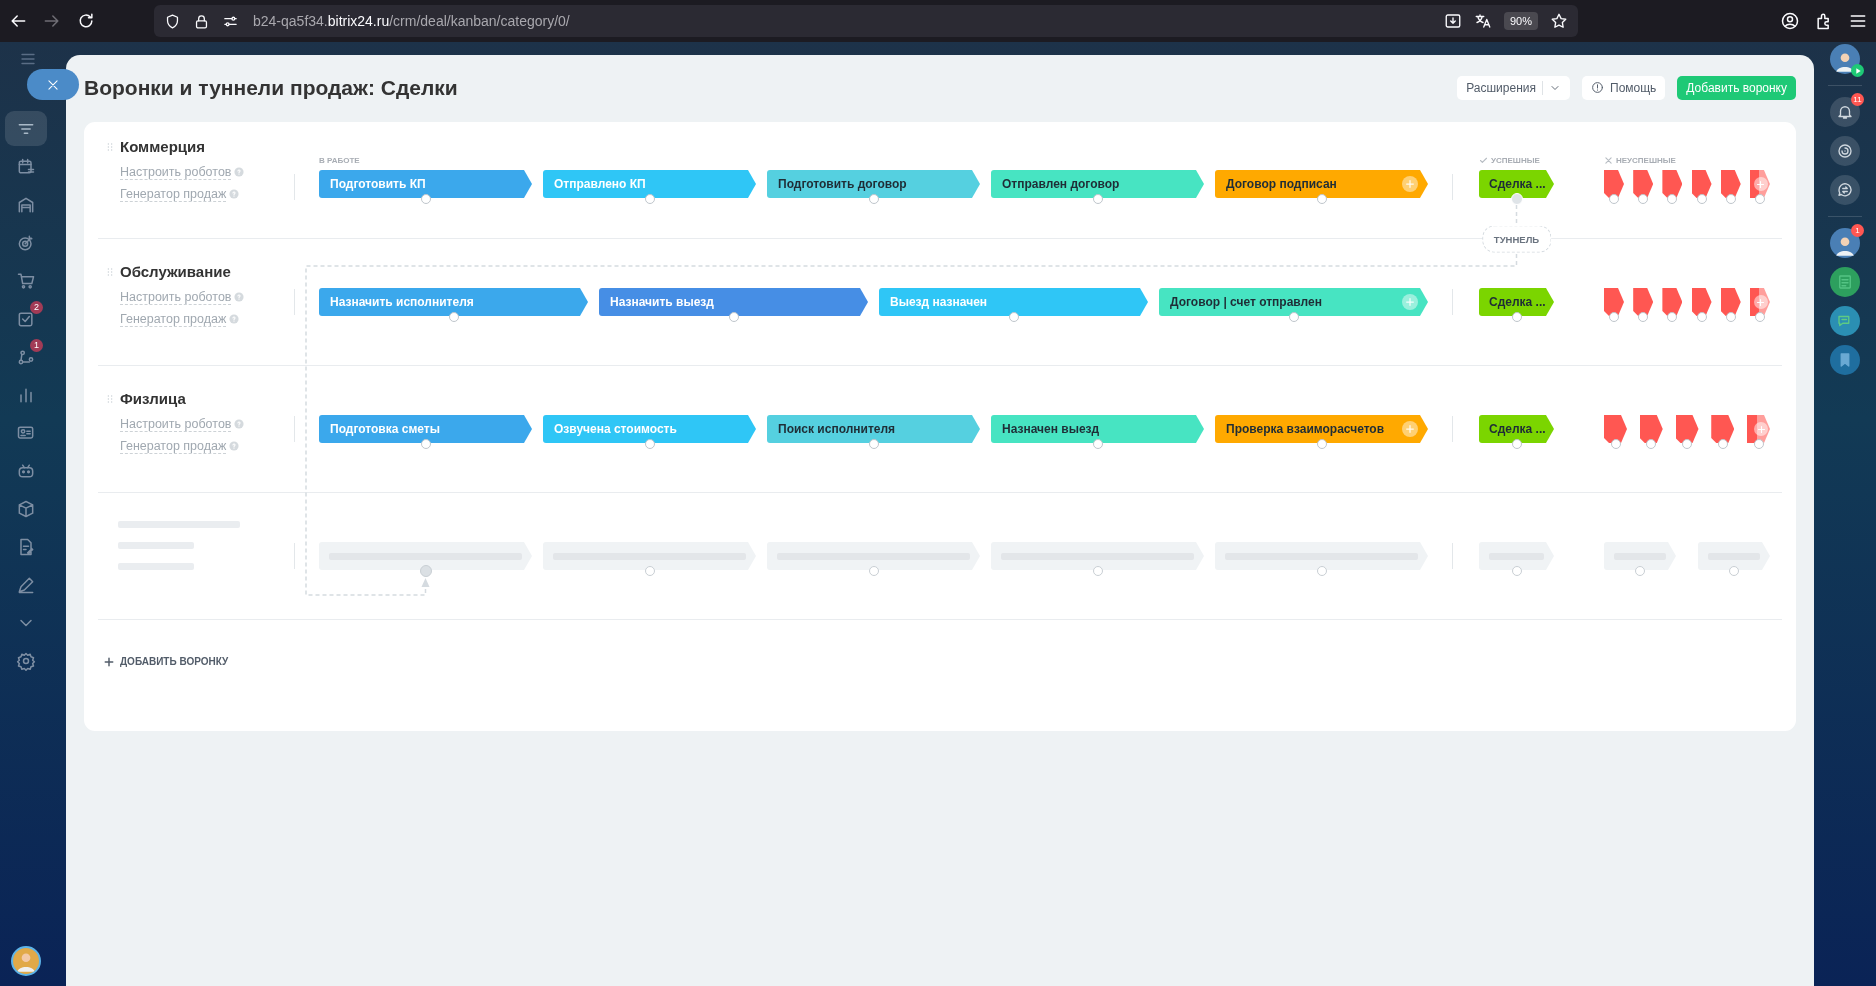 Image resolution: width=1876 pixels, height=986 pixels. I want to click on extensions-dropdown: Расширения, so click(1513, 87).